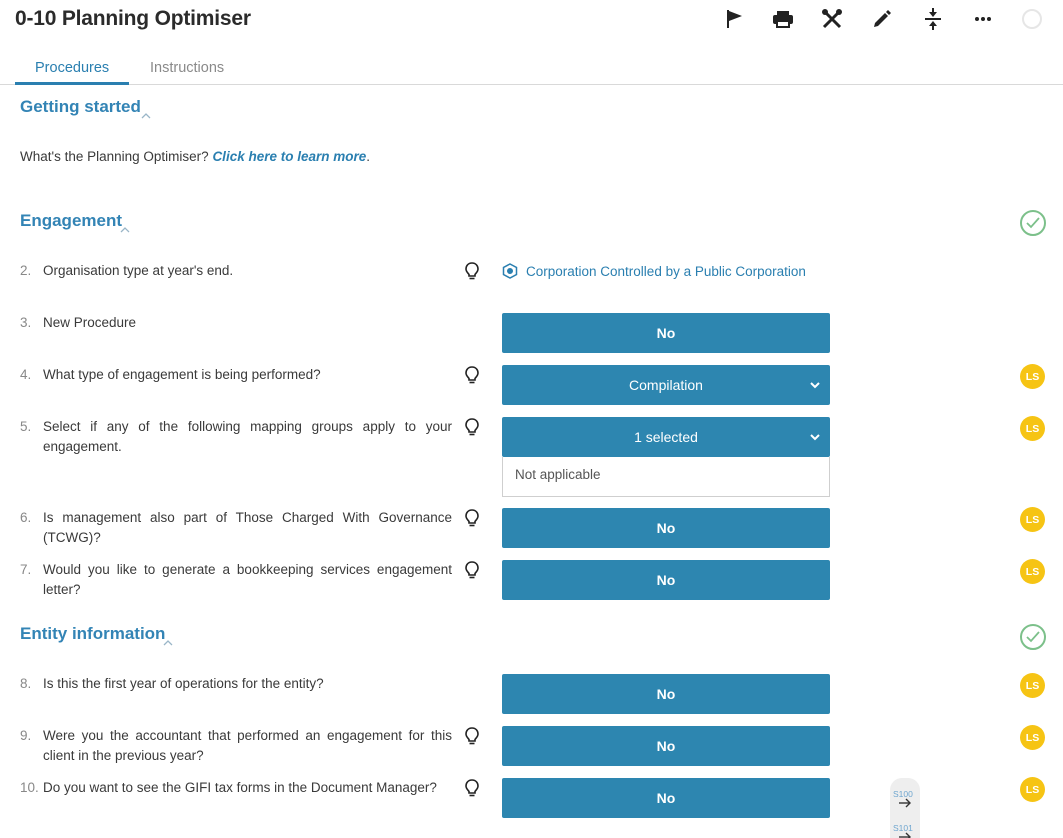 This screenshot has height=838, width=1063. What do you see at coordinates (666, 477) in the screenshot?
I see `mapping-groups-options: Not applicable` at bounding box center [666, 477].